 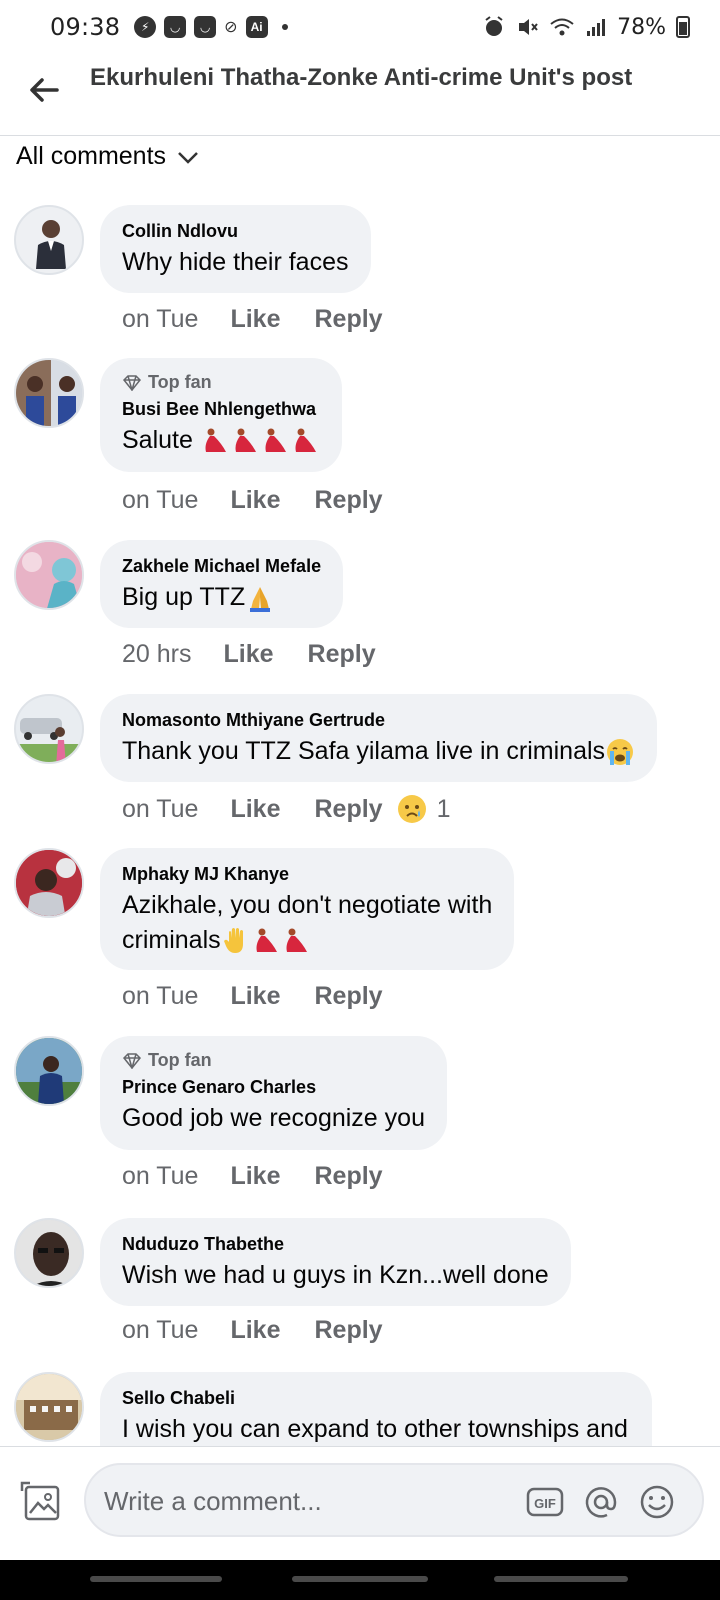 What do you see at coordinates (184, 597) in the screenshot?
I see `comment-text-body: Big up TTZ` at bounding box center [184, 597].